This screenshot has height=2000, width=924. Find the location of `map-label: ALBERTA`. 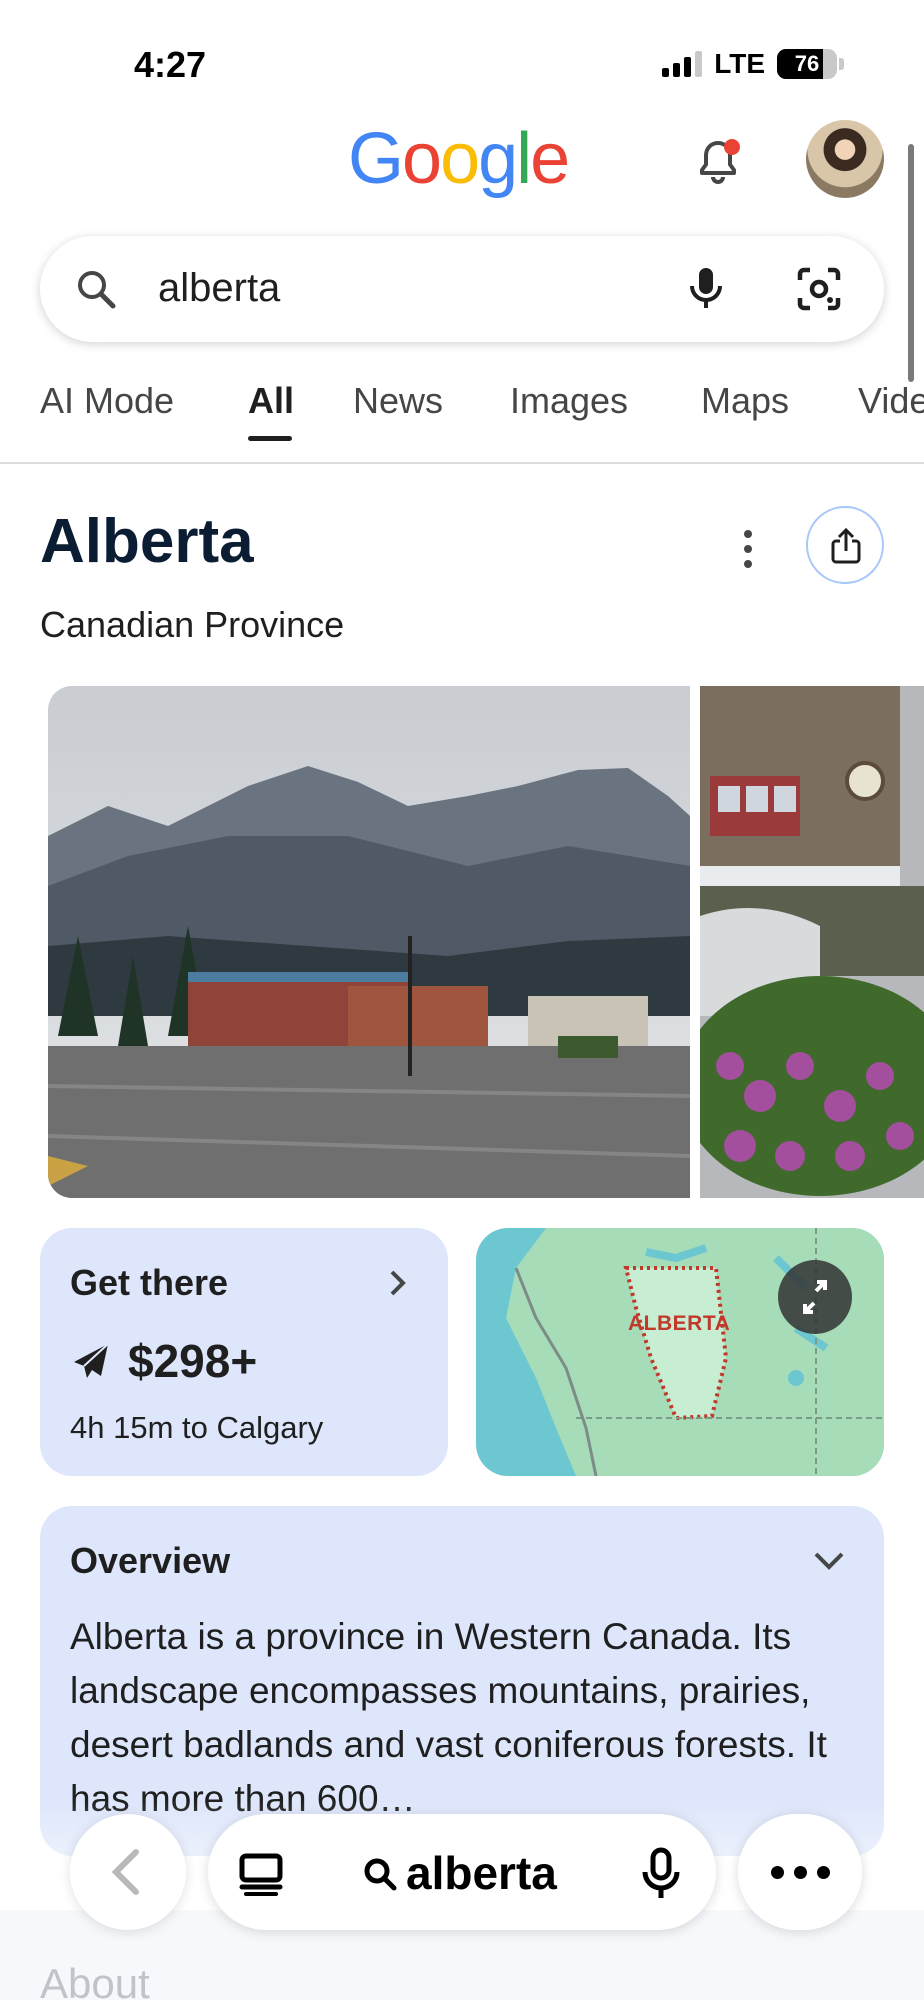

map-label: ALBERTA is located at coordinates (679, 1323).